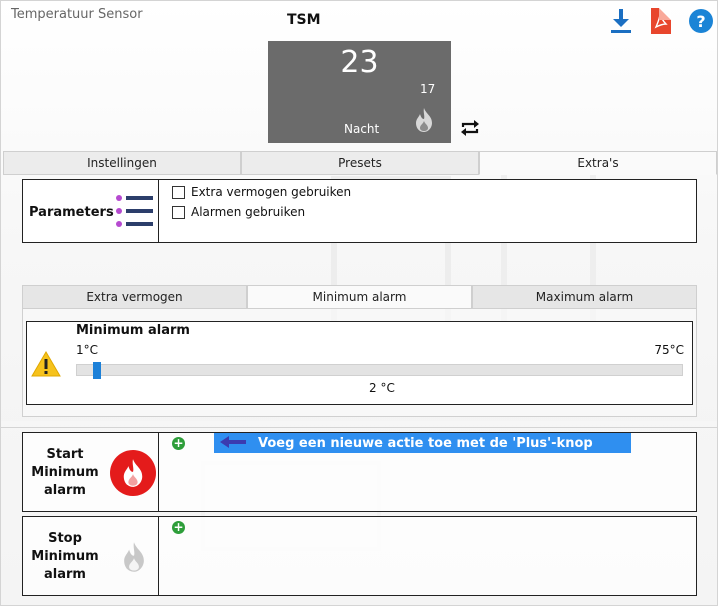  What do you see at coordinates (87, 350) in the screenshot?
I see `slider-min-label: 1°C` at bounding box center [87, 350].